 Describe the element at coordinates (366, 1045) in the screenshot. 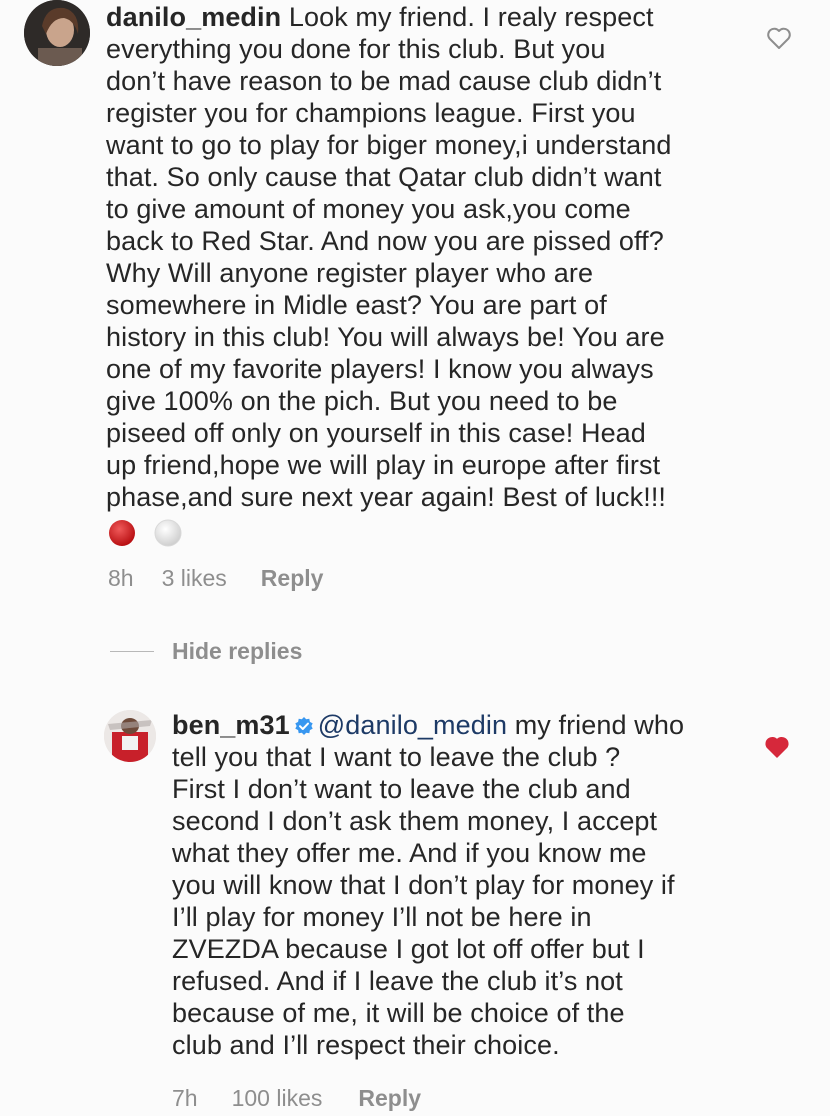

I see `reply-body-line: club and I’ll respect their choice.` at that location.